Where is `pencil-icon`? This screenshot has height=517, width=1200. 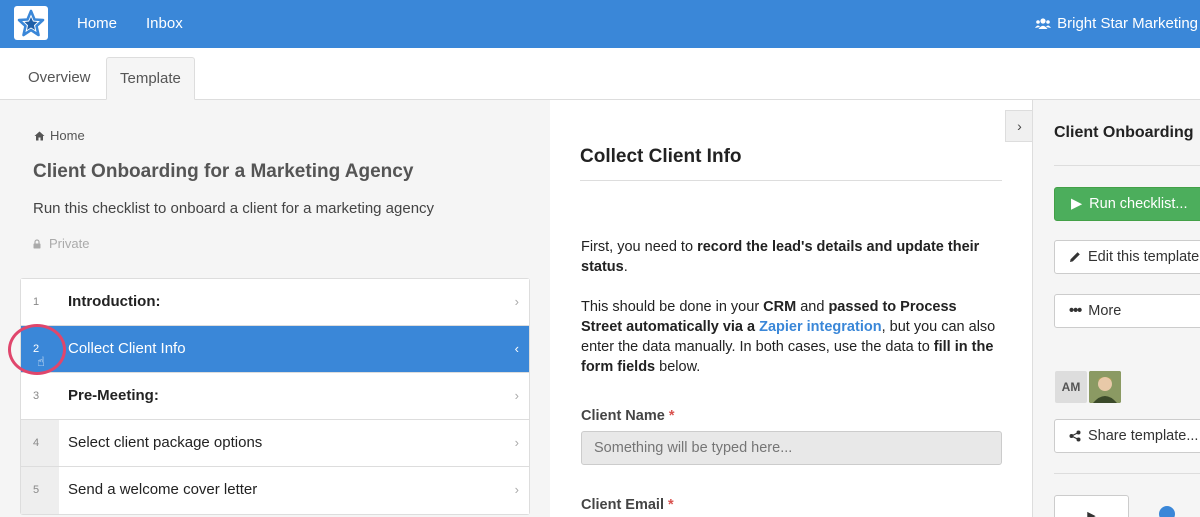 pencil-icon is located at coordinates (1075, 257).